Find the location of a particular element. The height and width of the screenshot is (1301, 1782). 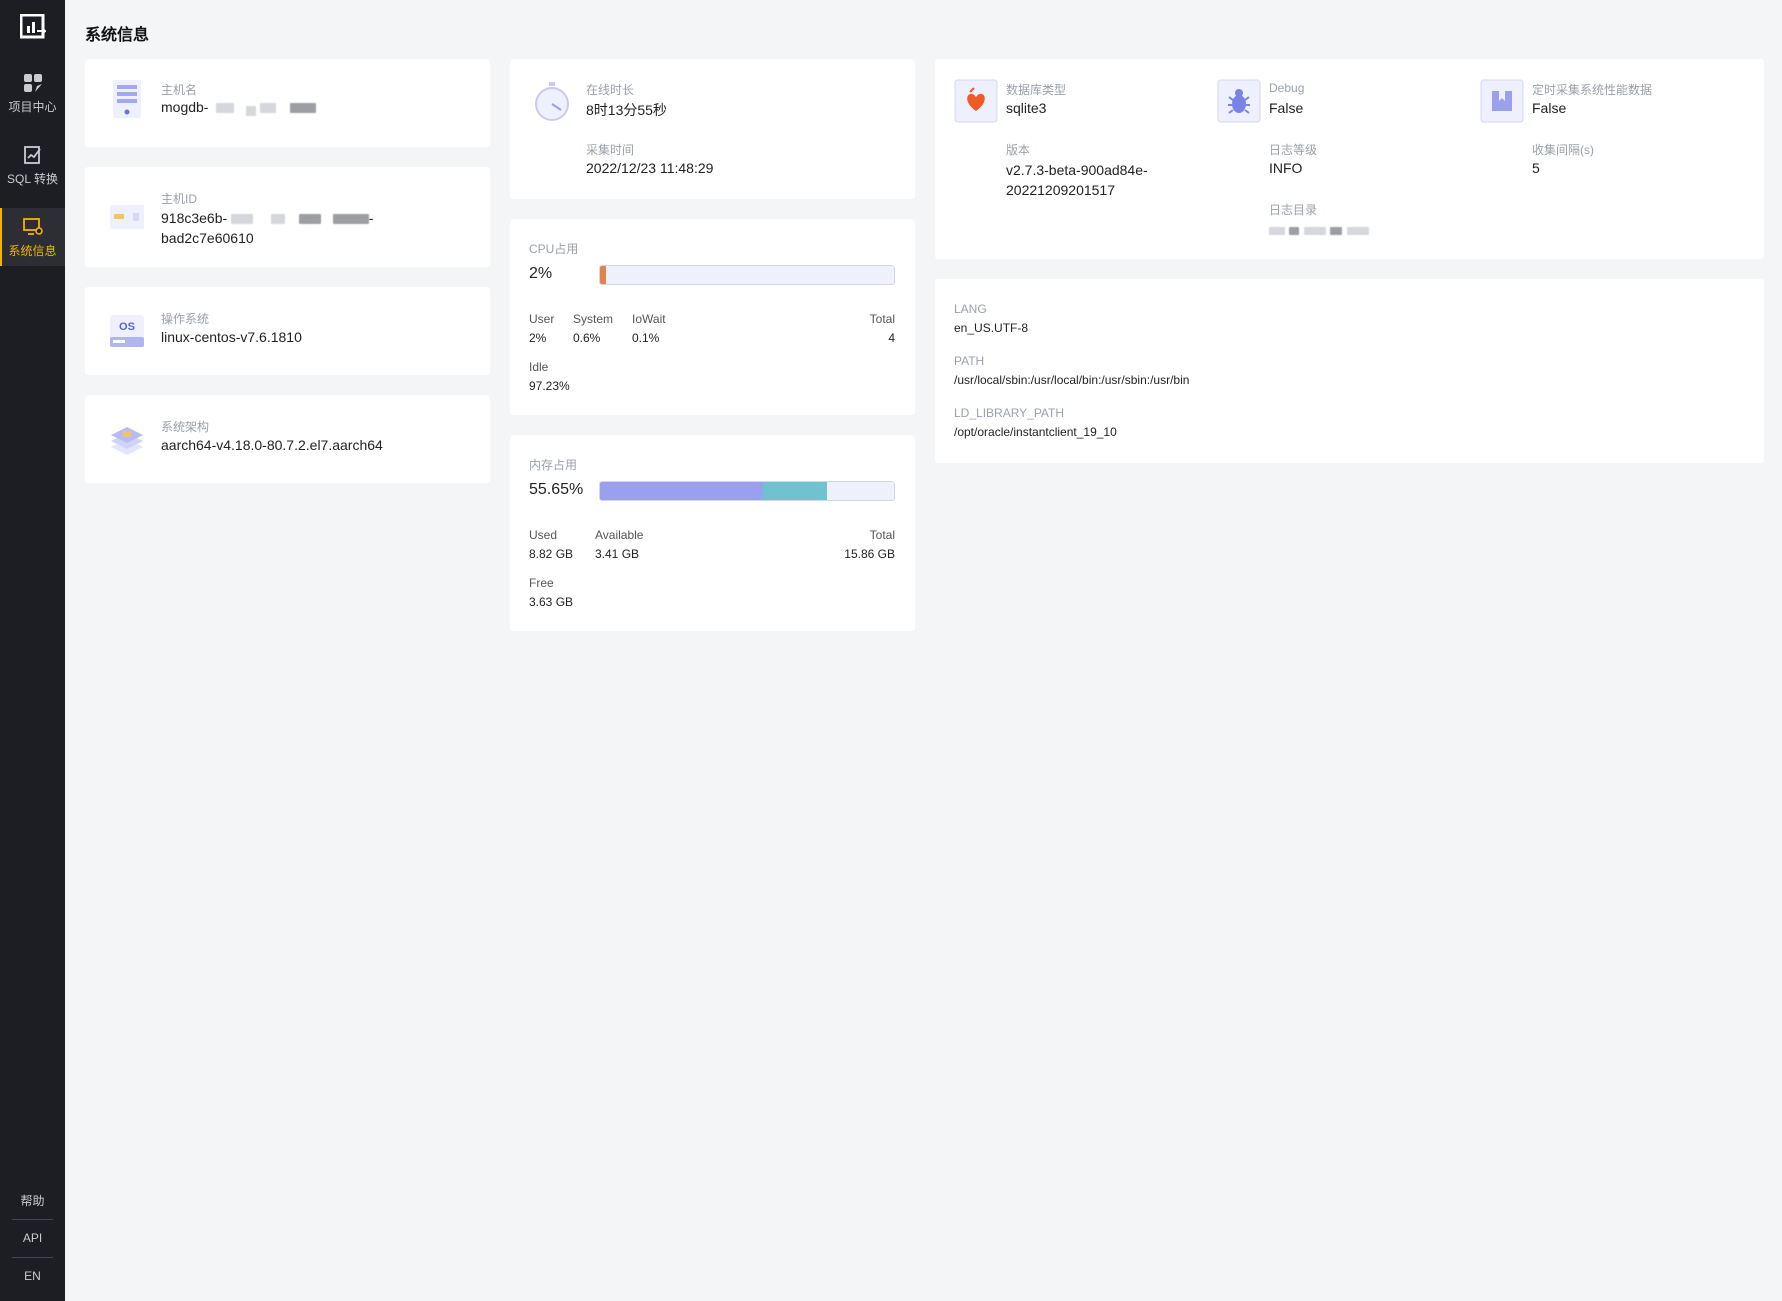

cpu-label: CPU占用 is located at coordinates (554, 249).